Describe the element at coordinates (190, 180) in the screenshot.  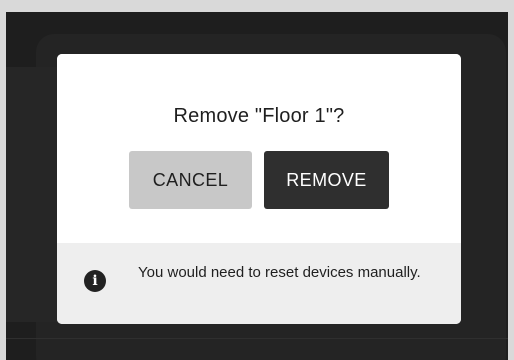
I see `cancel-button: CANCEL` at that location.